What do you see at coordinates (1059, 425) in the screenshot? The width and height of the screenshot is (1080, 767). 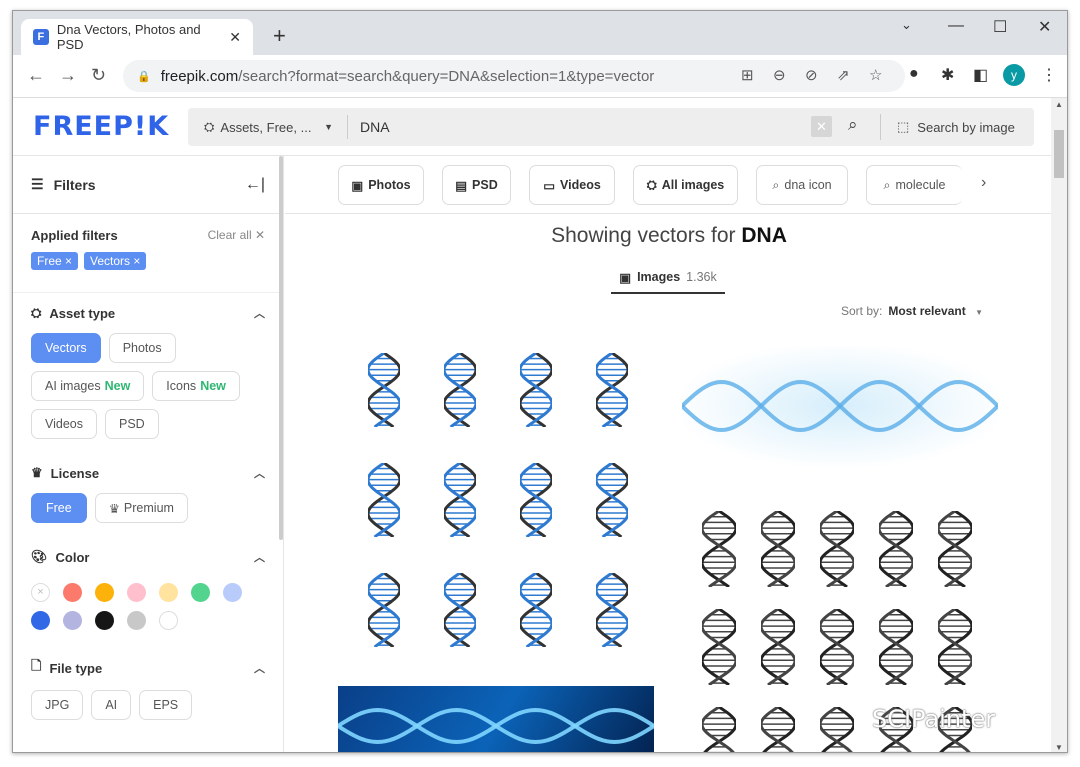 I see `page-scrollbar: ▲ ▼` at bounding box center [1059, 425].